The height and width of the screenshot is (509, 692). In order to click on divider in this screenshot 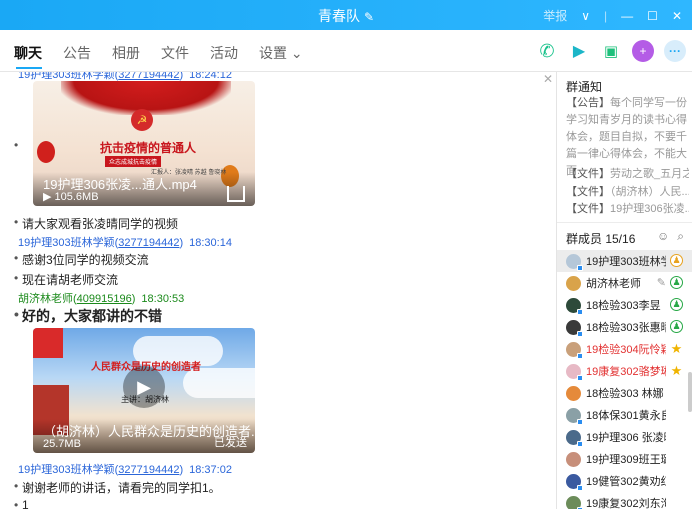, I will do `click(624, 222)`.